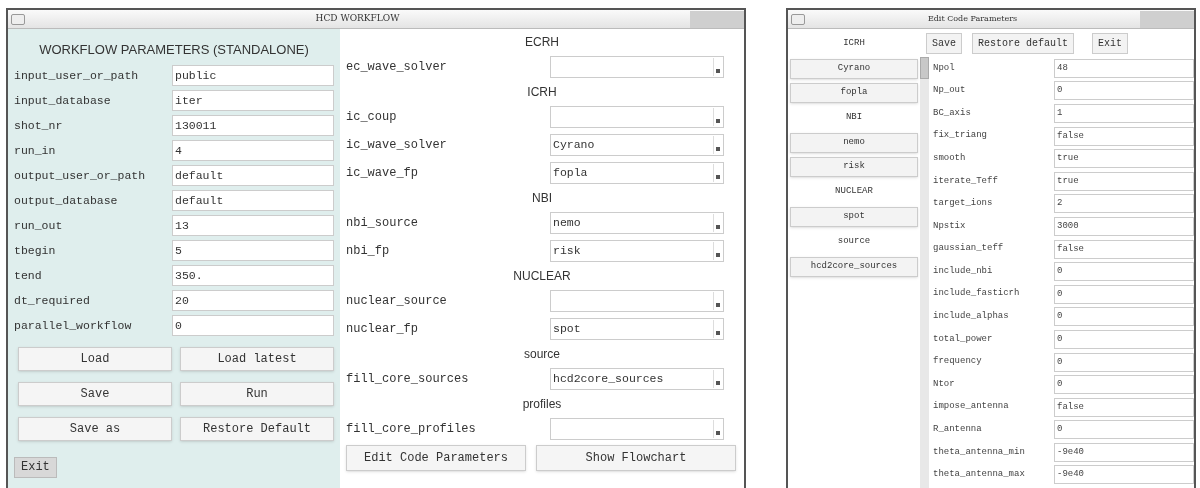  What do you see at coordinates (372, 117) in the screenshot?
I see `field-label: ic_coup` at bounding box center [372, 117].